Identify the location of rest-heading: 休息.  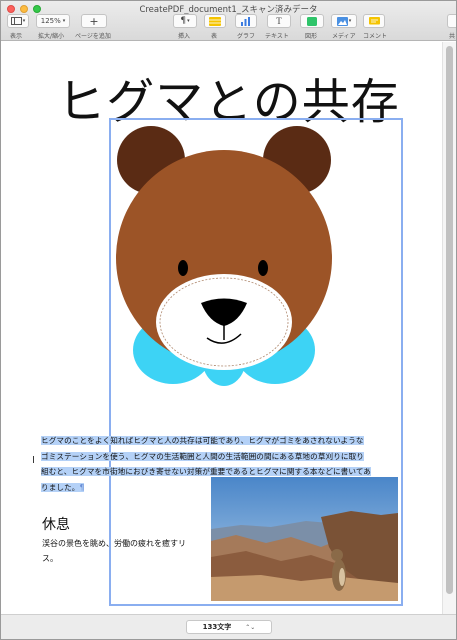
(56, 524).